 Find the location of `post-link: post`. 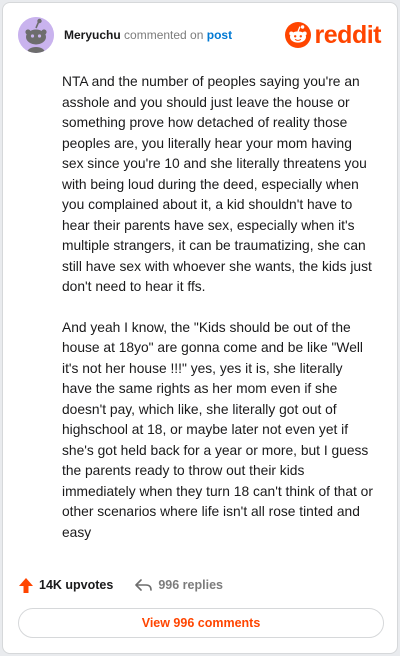

post-link: post is located at coordinates (219, 35).